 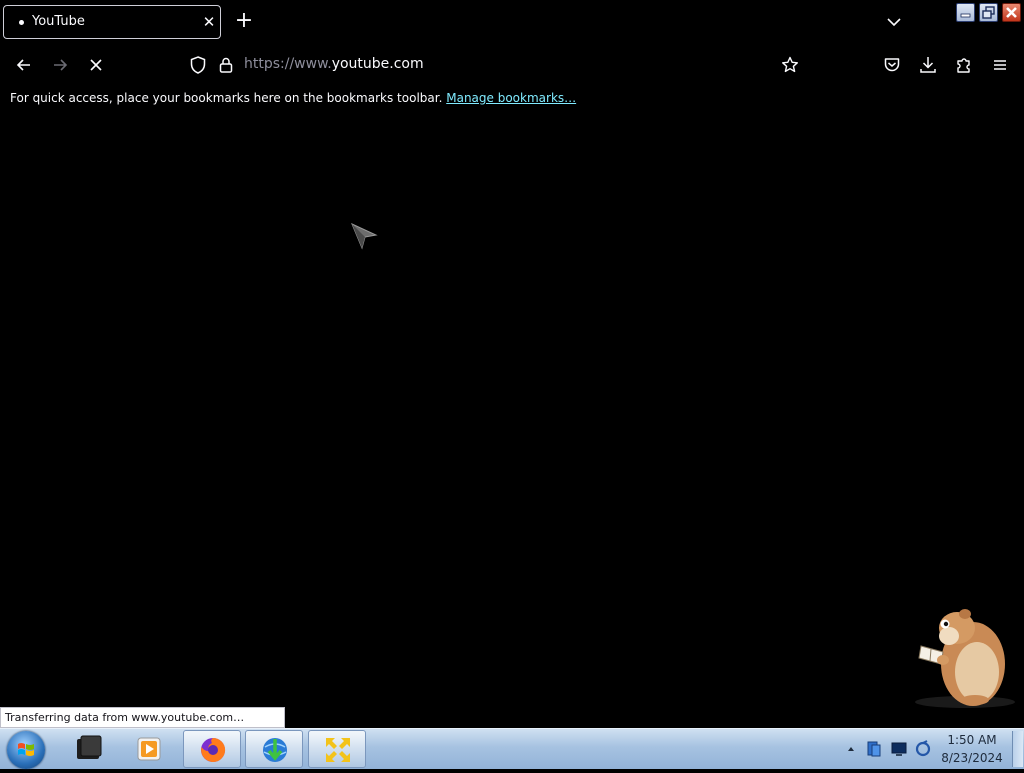 What do you see at coordinates (226, 65) in the screenshot?
I see `padlock-icon` at bounding box center [226, 65].